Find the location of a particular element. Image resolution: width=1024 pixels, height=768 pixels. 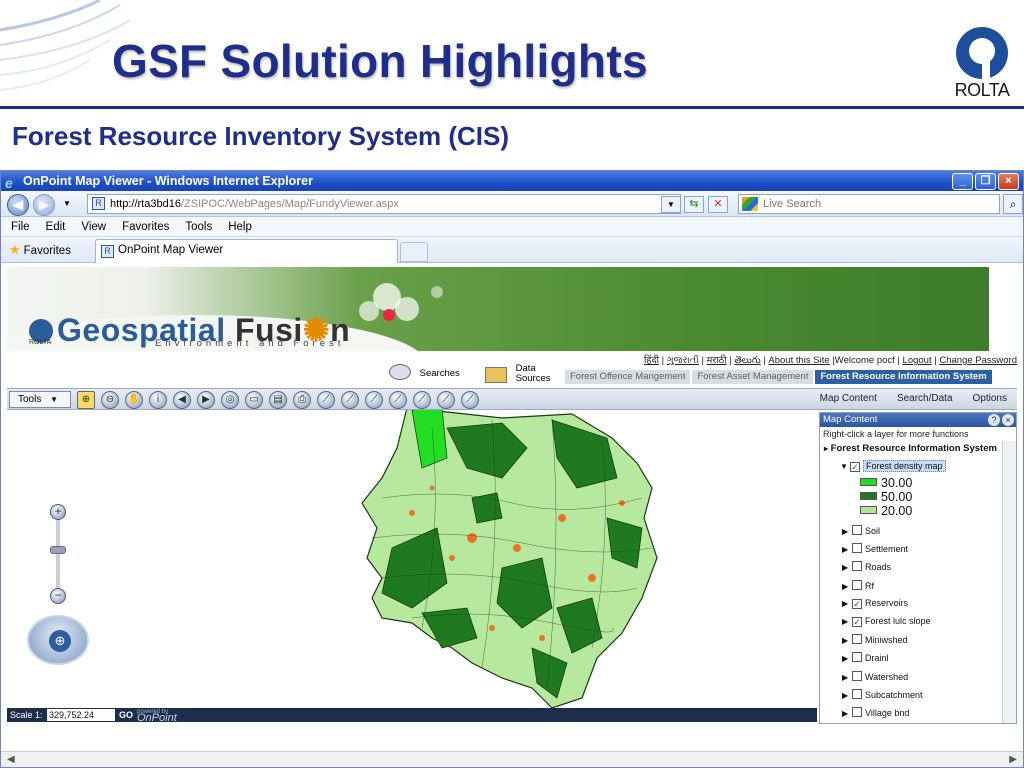

lang-telugu-link: తెలుగు is located at coordinates (747, 360).